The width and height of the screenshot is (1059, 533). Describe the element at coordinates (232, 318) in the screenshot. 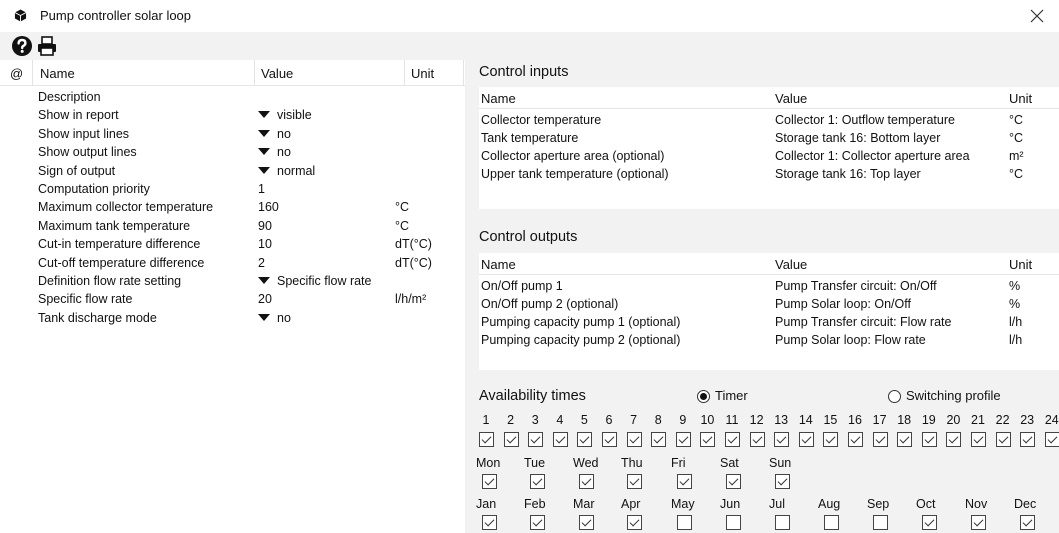

I see `parameter-row: Tank discharge mode no` at that location.